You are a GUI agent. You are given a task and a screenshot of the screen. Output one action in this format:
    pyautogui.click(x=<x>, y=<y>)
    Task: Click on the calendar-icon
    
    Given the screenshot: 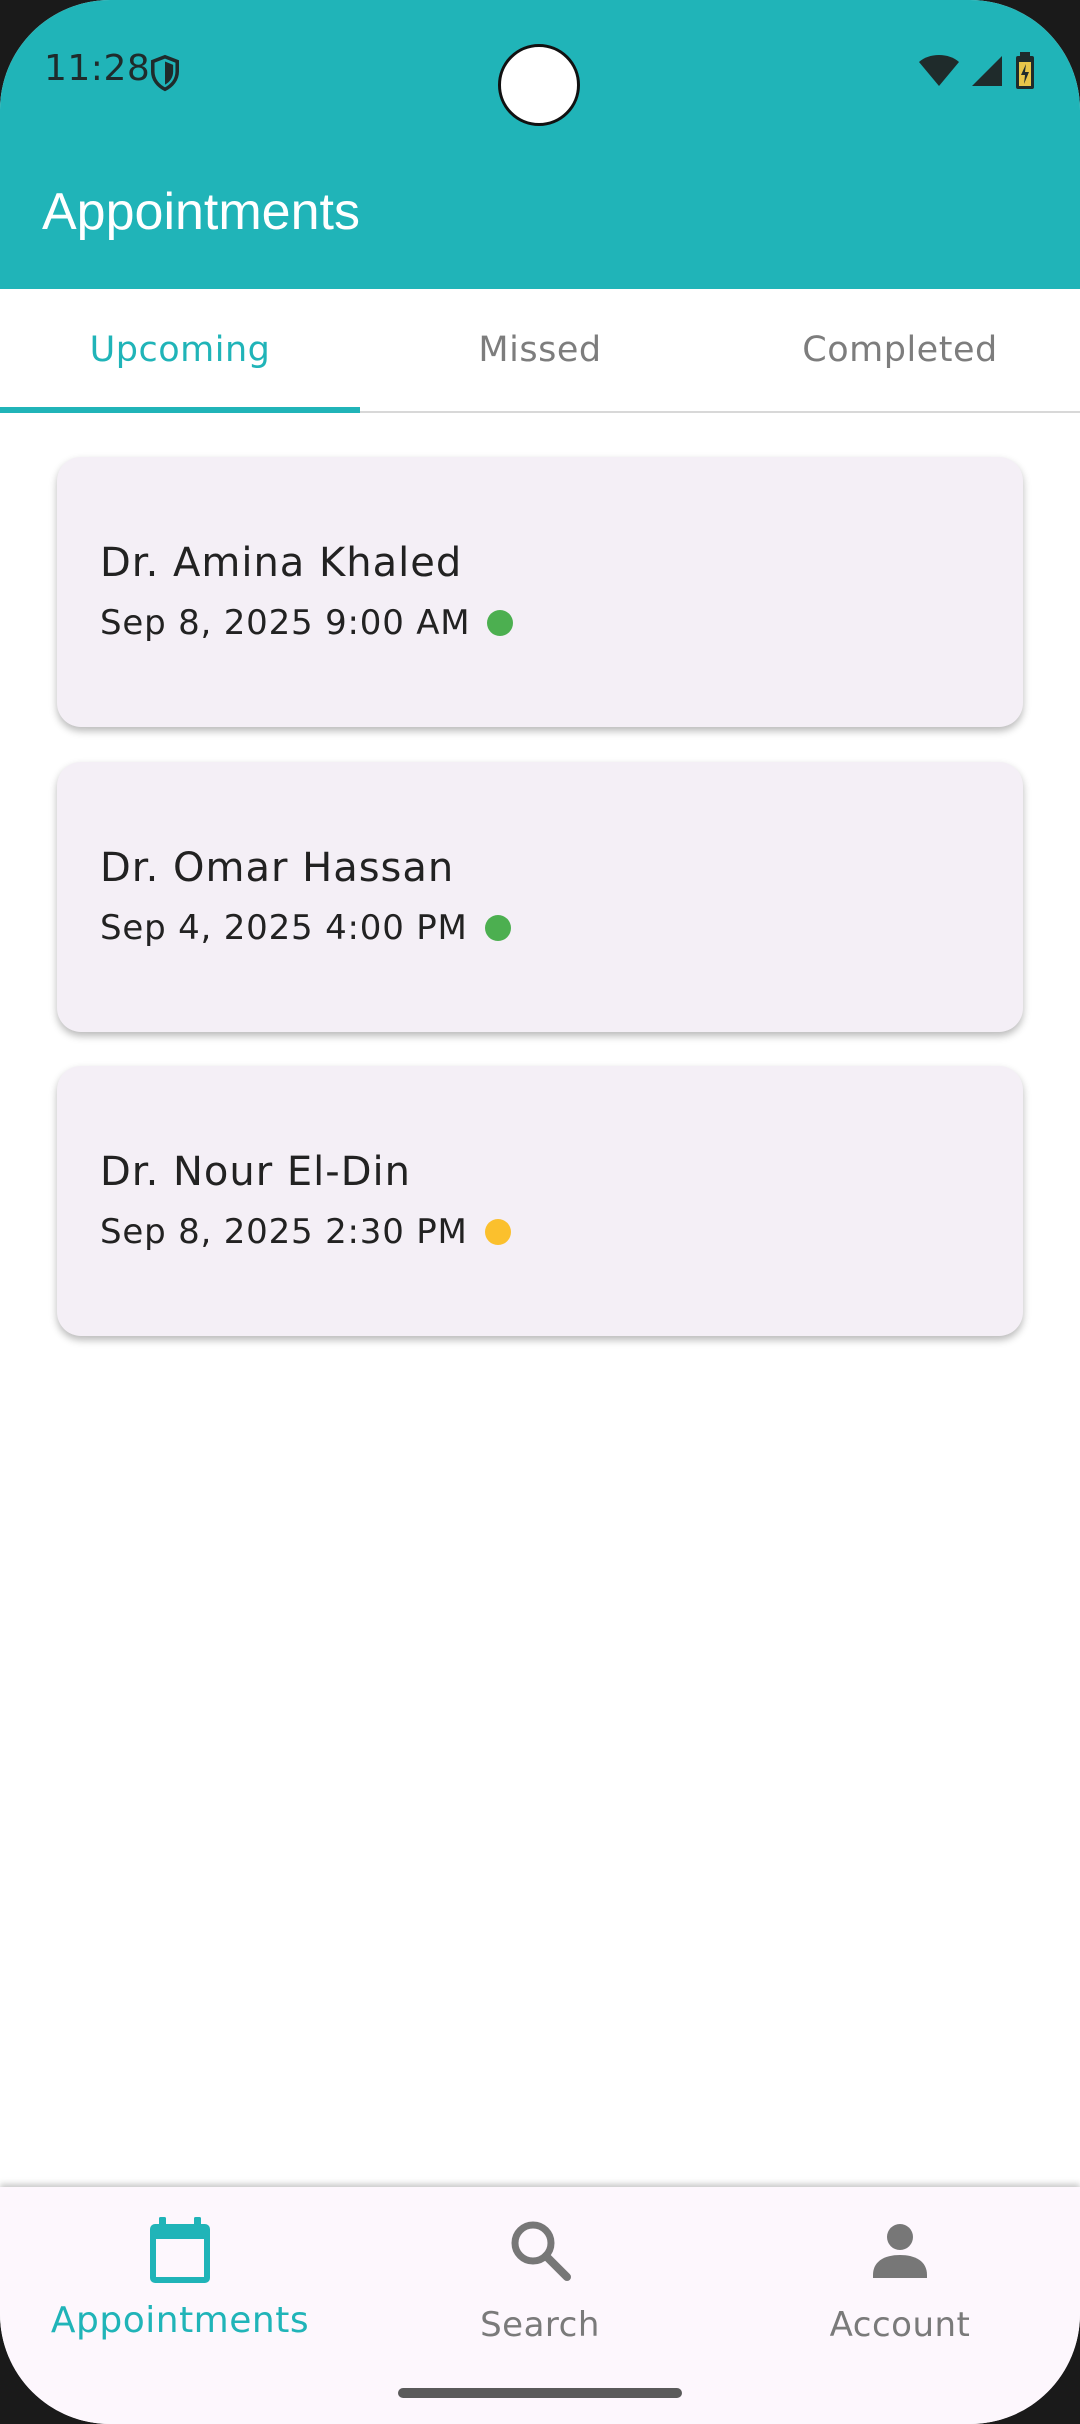 What is the action you would take?
    pyautogui.click(x=180, y=2250)
    